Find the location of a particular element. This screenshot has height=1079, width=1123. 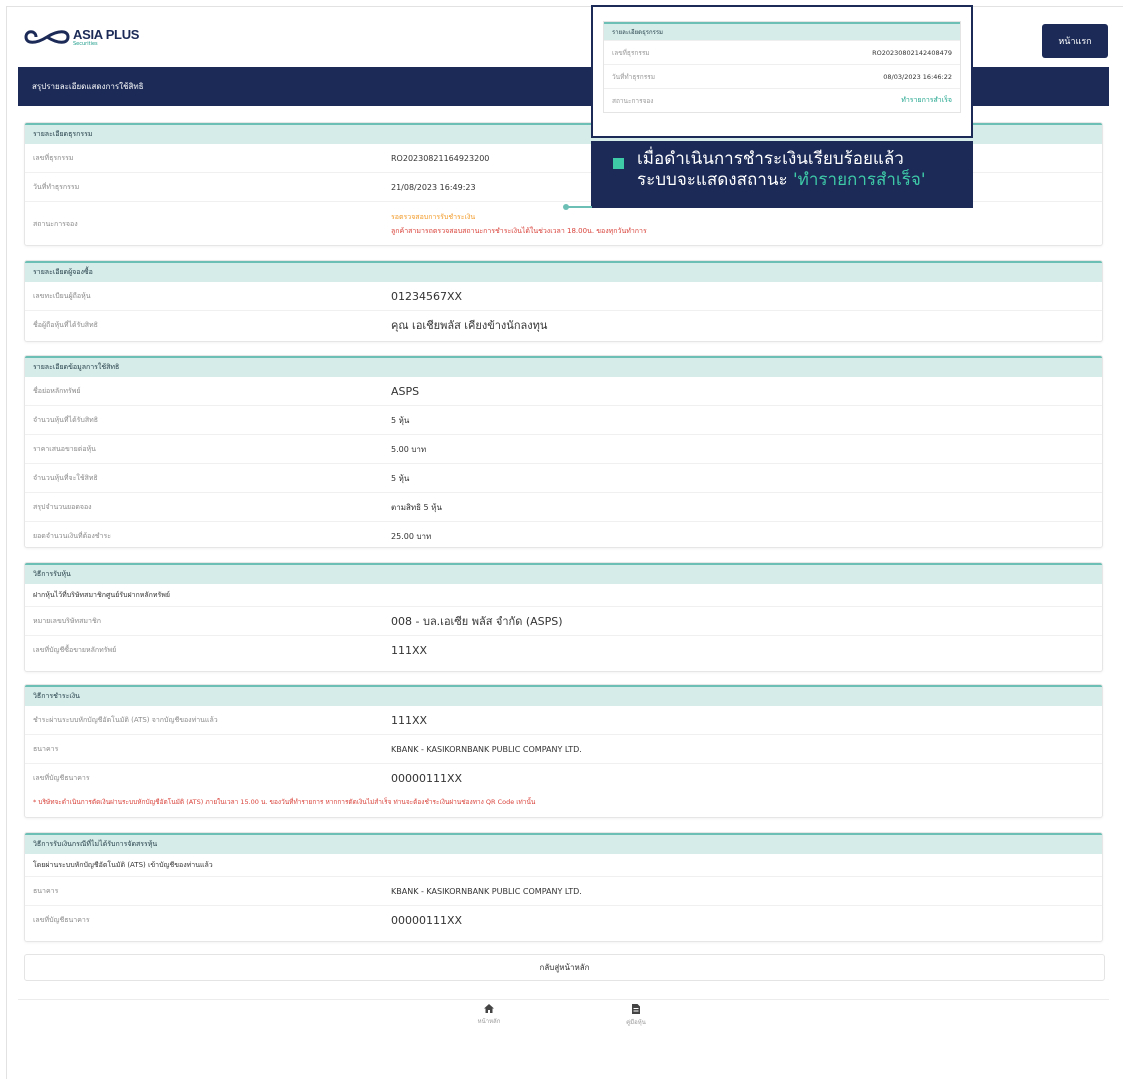

rights-row: จำนวนหุ้นที่ได้รับสิทธิ 5 หุ้น is located at coordinates (563, 419).